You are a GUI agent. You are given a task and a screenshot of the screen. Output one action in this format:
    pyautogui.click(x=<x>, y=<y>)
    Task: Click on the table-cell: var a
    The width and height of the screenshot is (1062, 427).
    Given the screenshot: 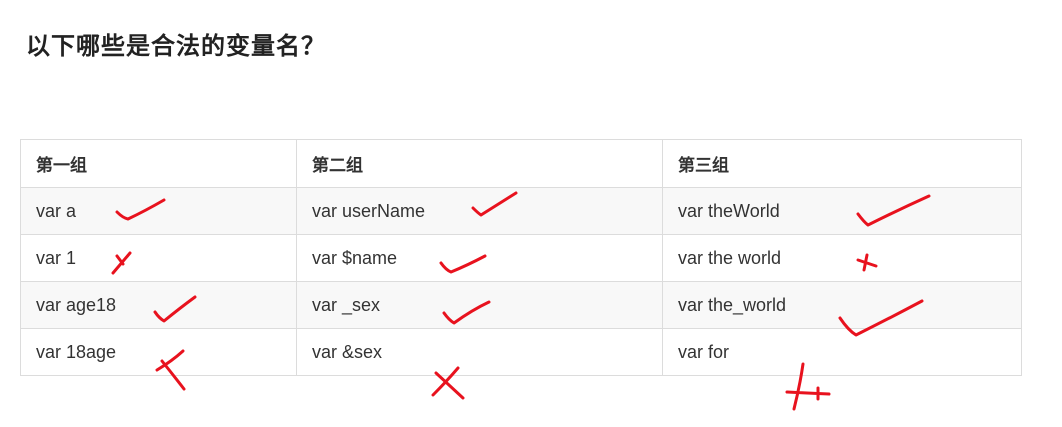 What is the action you would take?
    pyautogui.click(x=158, y=211)
    